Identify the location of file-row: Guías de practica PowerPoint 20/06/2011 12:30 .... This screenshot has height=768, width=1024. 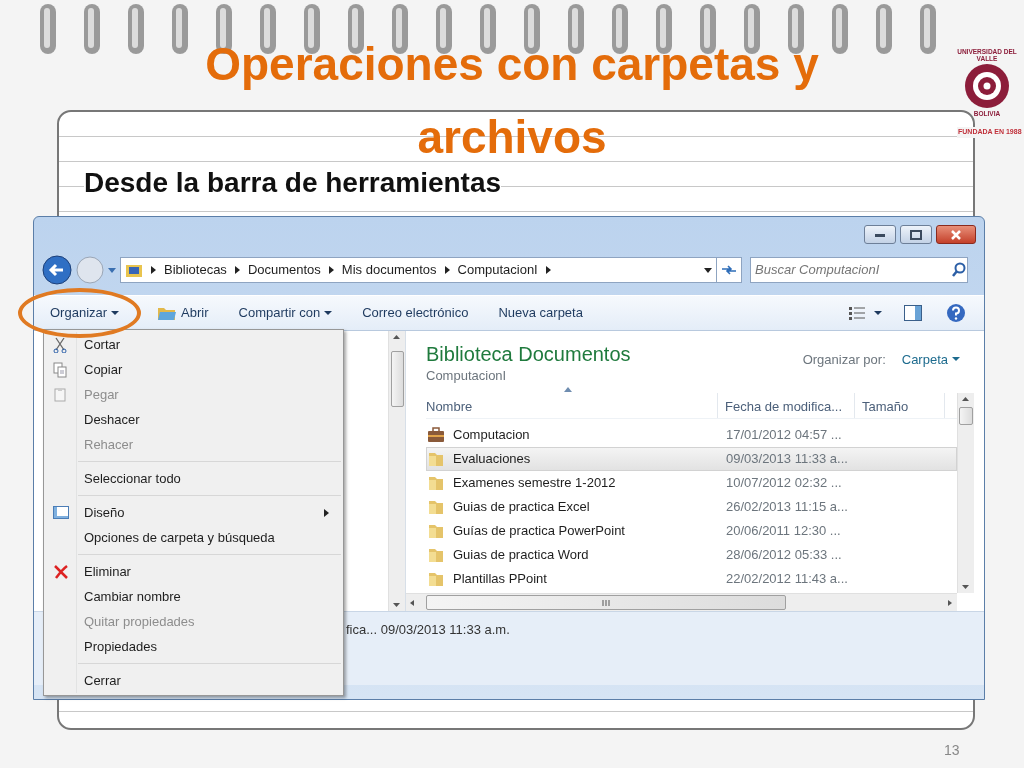
(691, 531).